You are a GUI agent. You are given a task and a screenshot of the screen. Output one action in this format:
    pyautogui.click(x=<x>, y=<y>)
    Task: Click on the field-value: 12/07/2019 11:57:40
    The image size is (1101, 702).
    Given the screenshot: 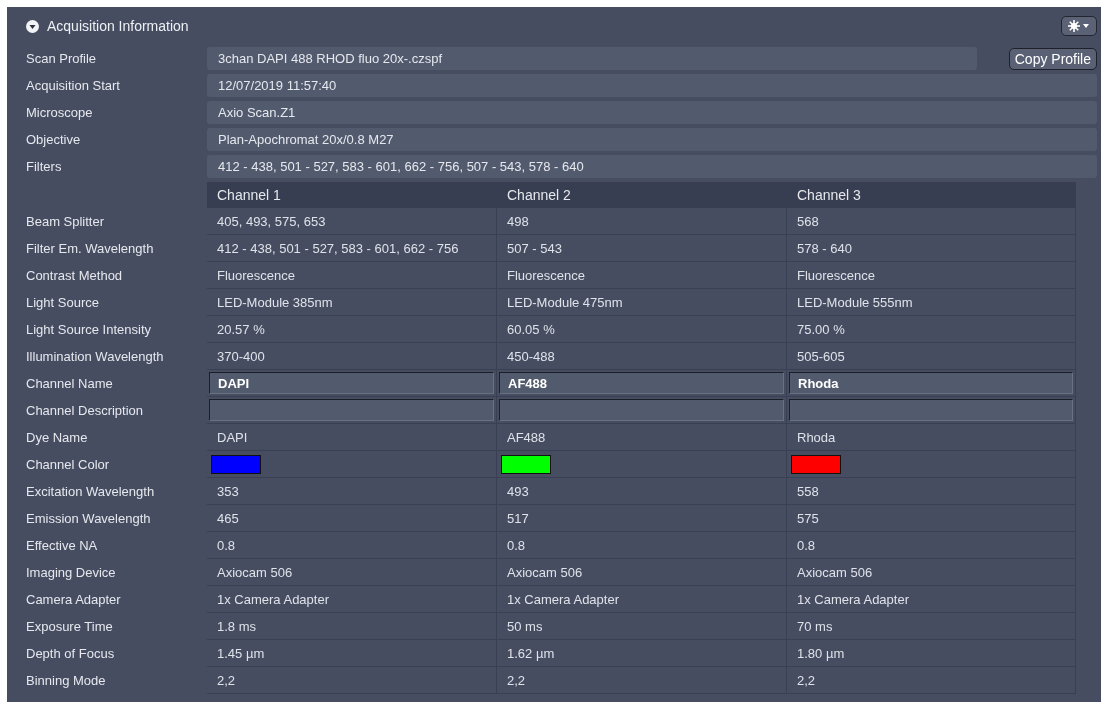 What is the action you would take?
    pyautogui.click(x=652, y=85)
    